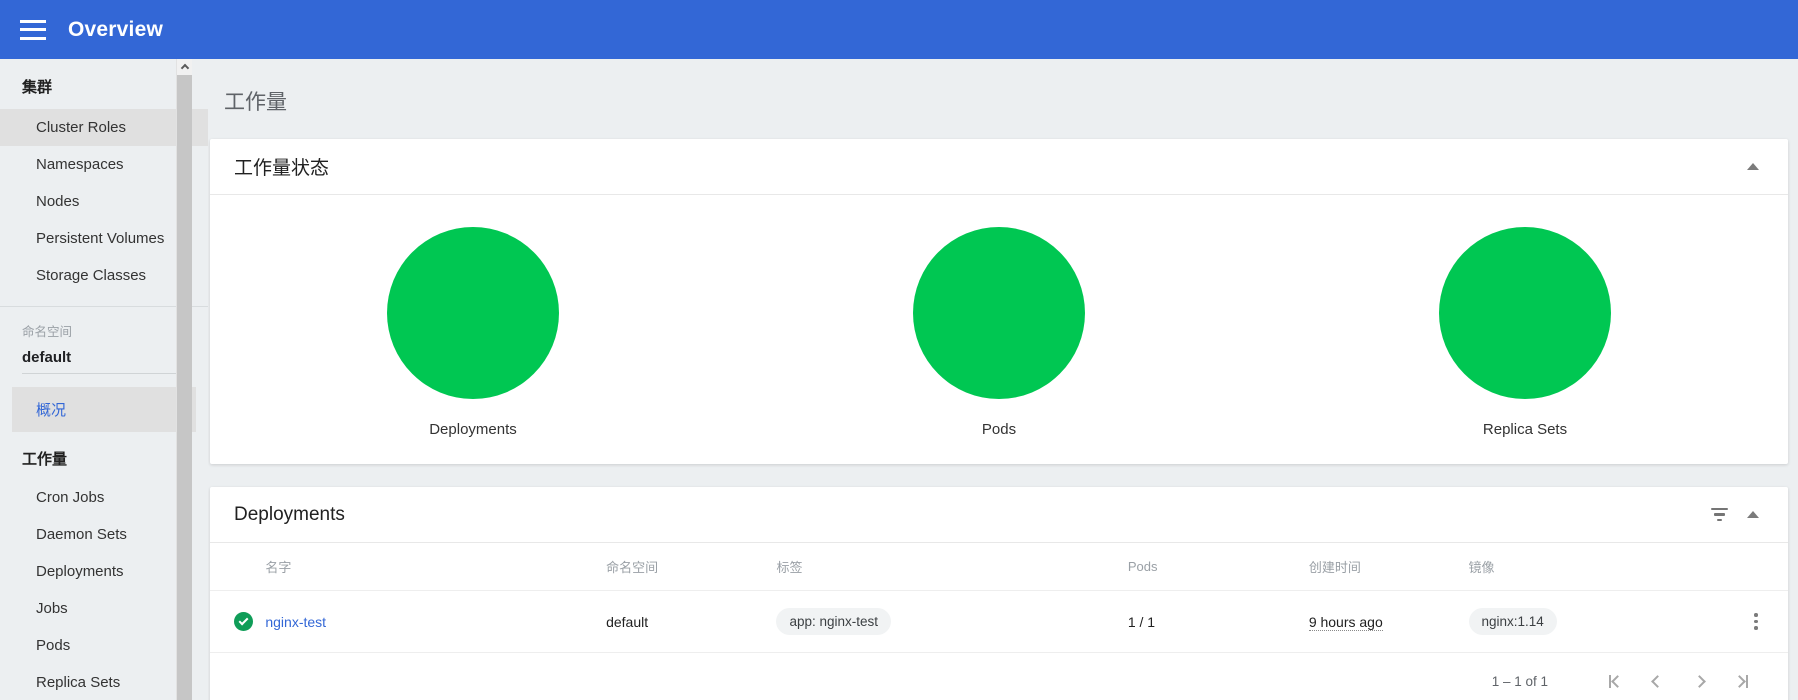  I want to click on filter-icon, so click(1719, 514).